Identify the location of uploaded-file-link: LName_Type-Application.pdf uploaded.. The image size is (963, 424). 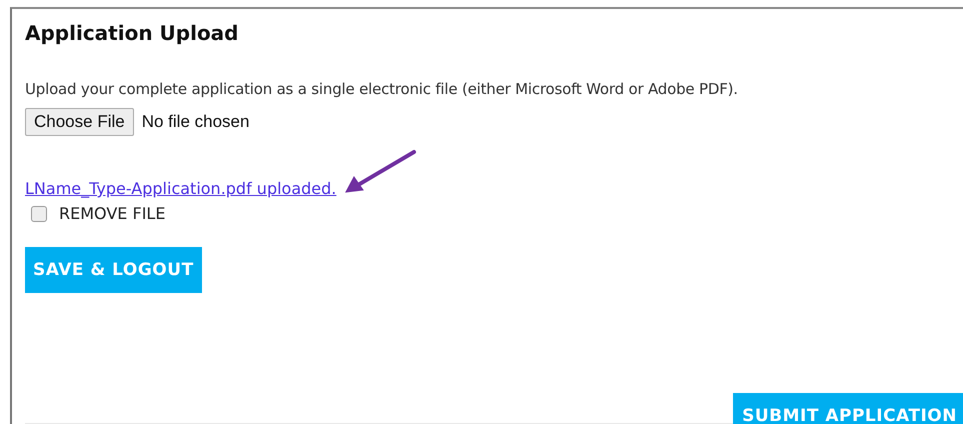
(180, 188).